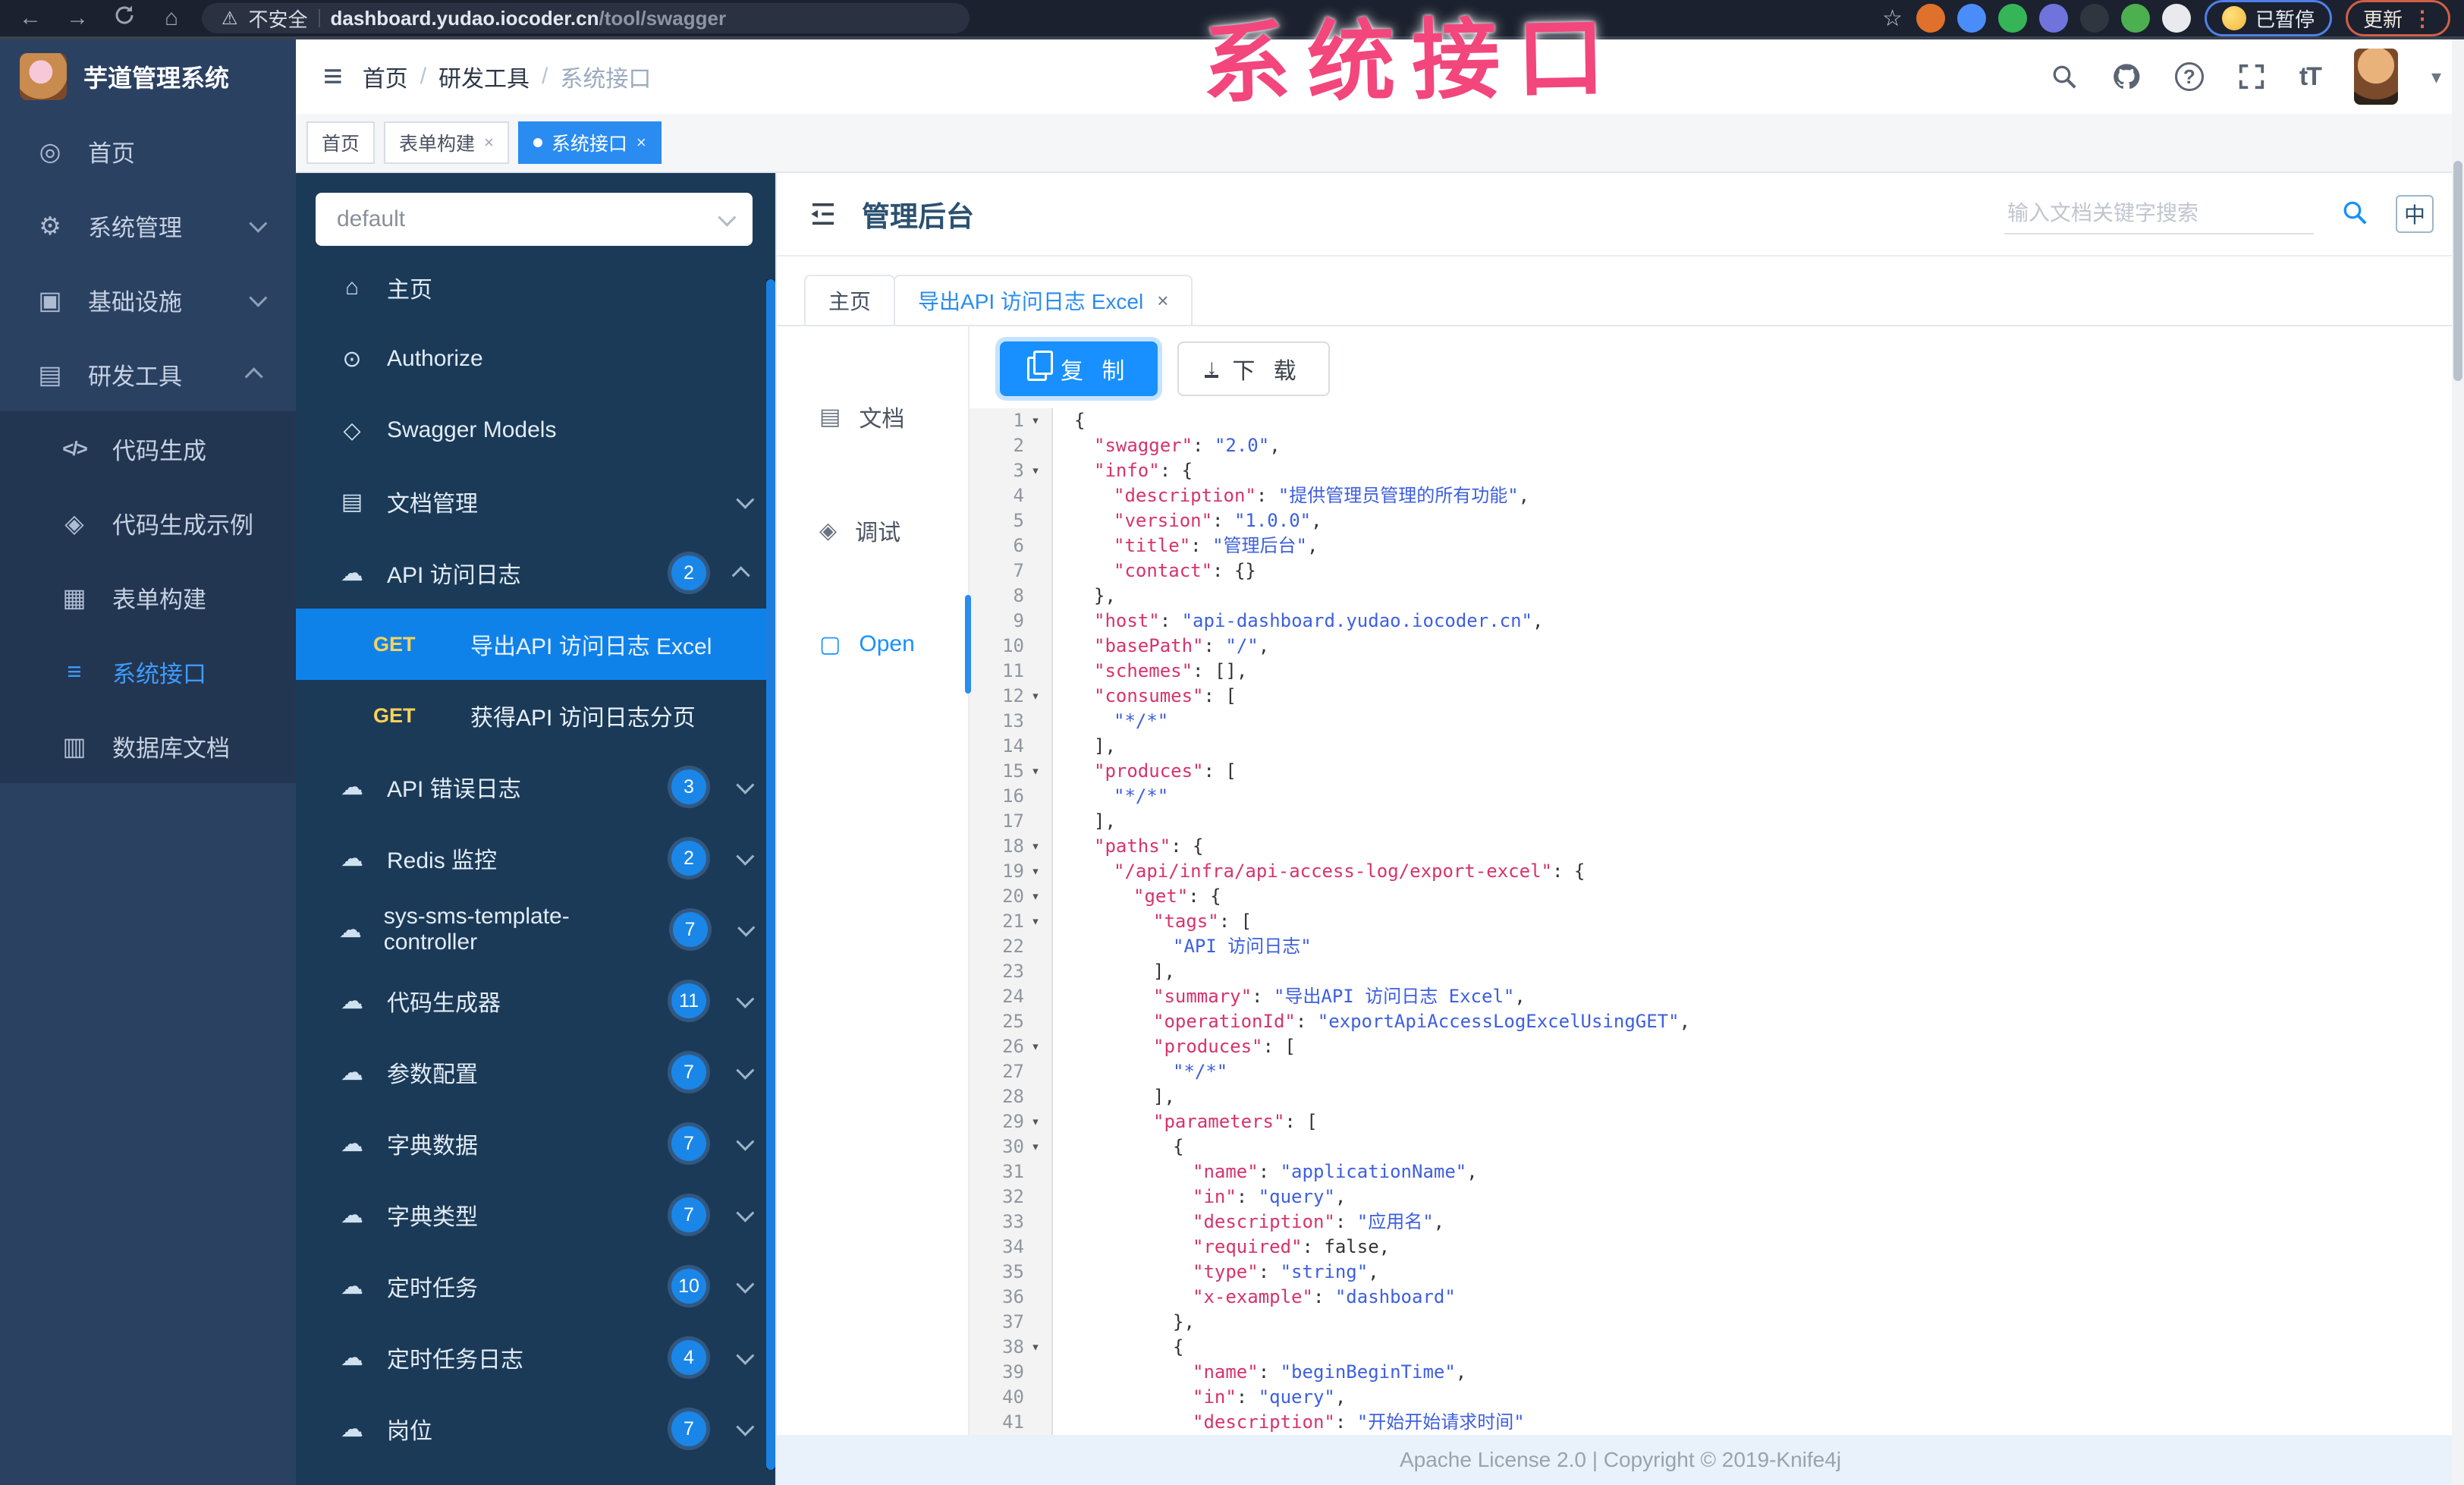 The height and width of the screenshot is (1485, 2464). What do you see at coordinates (745, 1284) in the screenshot?
I see `chevron-down-icon` at bounding box center [745, 1284].